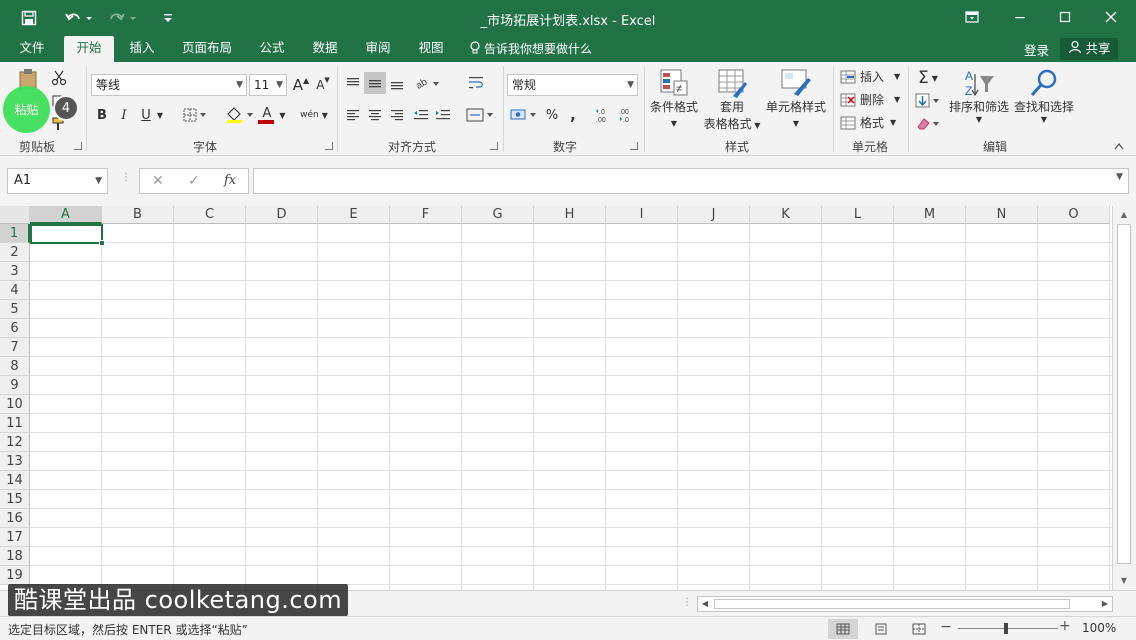 The width and height of the screenshot is (1136, 640). Describe the element at coordinates (870, 76) in the screenshot. I see `insert-cells-button: 插入 ▼` at that location.